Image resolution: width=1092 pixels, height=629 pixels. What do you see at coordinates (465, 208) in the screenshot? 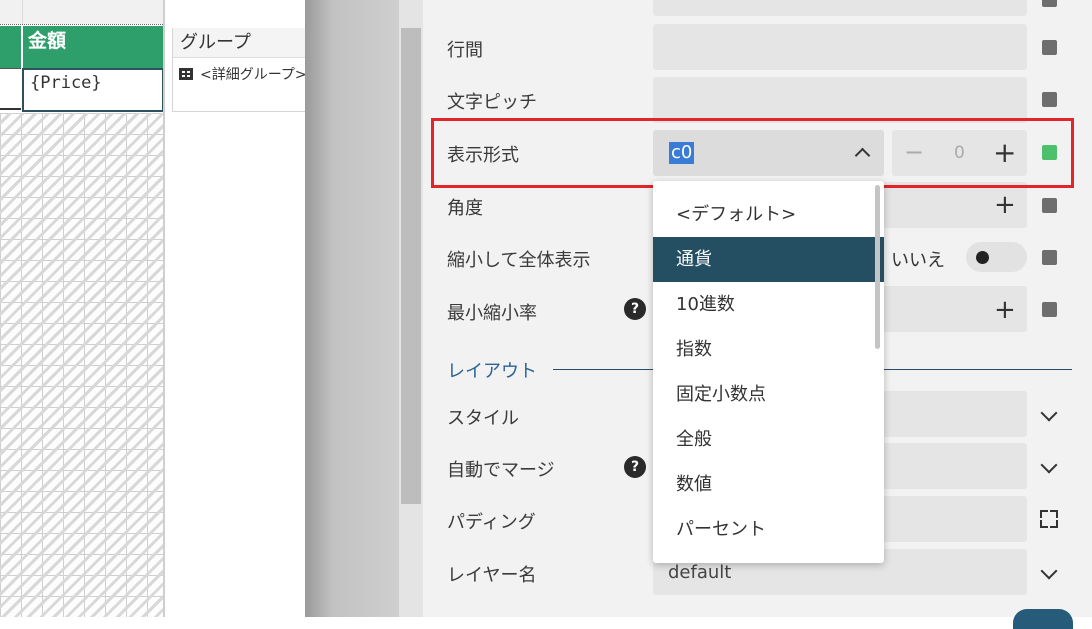
I see `label-angle: 角度` at bounding box center [465, 208].